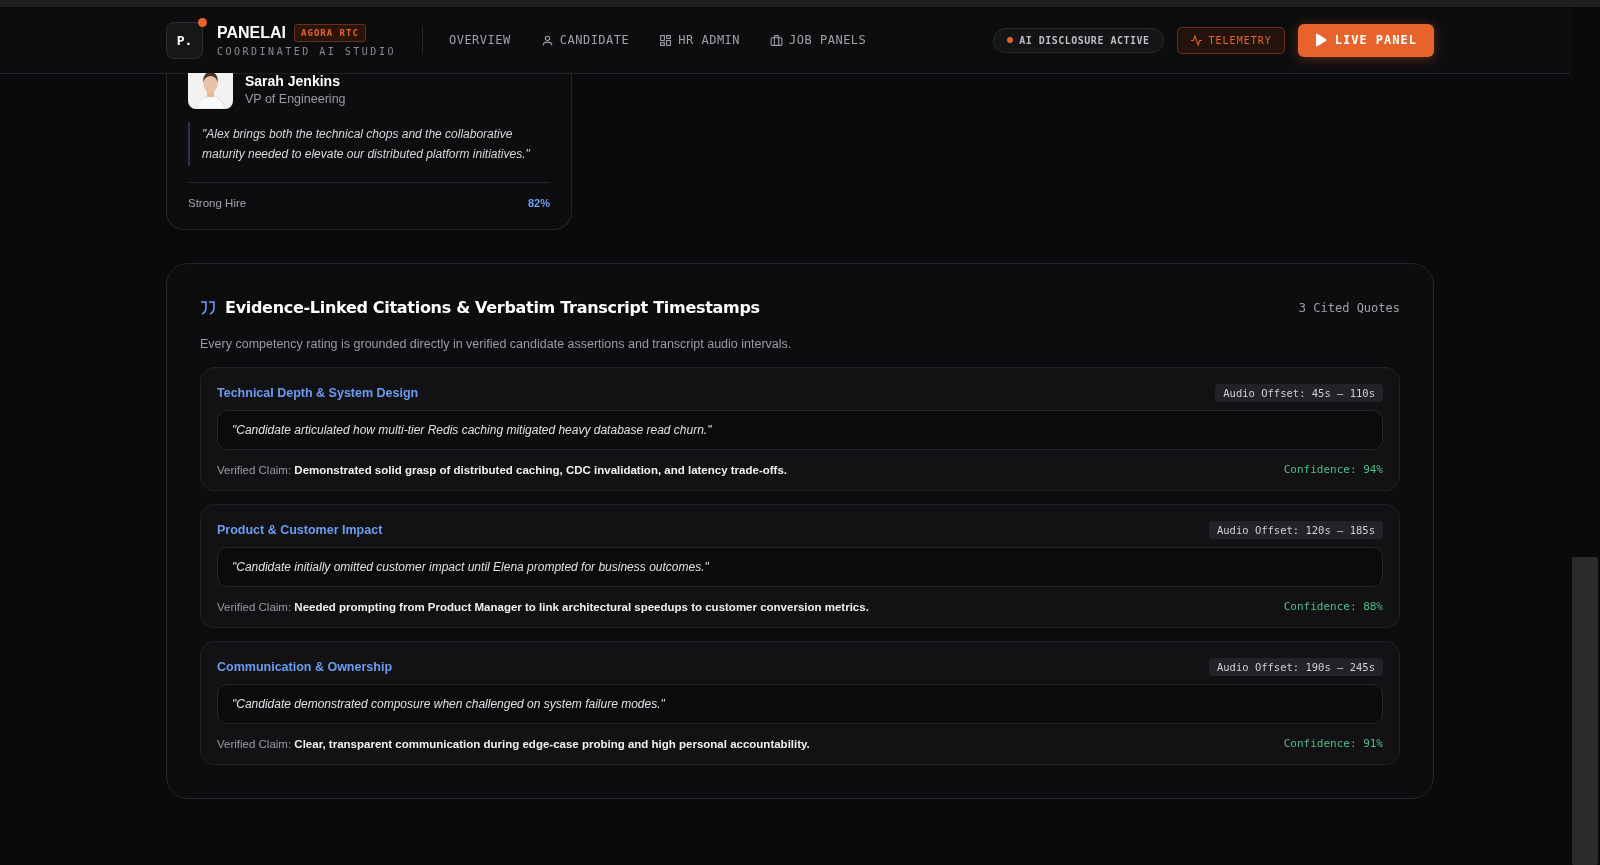 The width and height of the screenshot is (1600, 865). Describe the element at coordinates (502, 469) in the screenshot. I see `verified-claim: Verified Claim: Demonstrated solid grasp of distributed caching, CDC invalidation, and latency trade-offs.` at that location.